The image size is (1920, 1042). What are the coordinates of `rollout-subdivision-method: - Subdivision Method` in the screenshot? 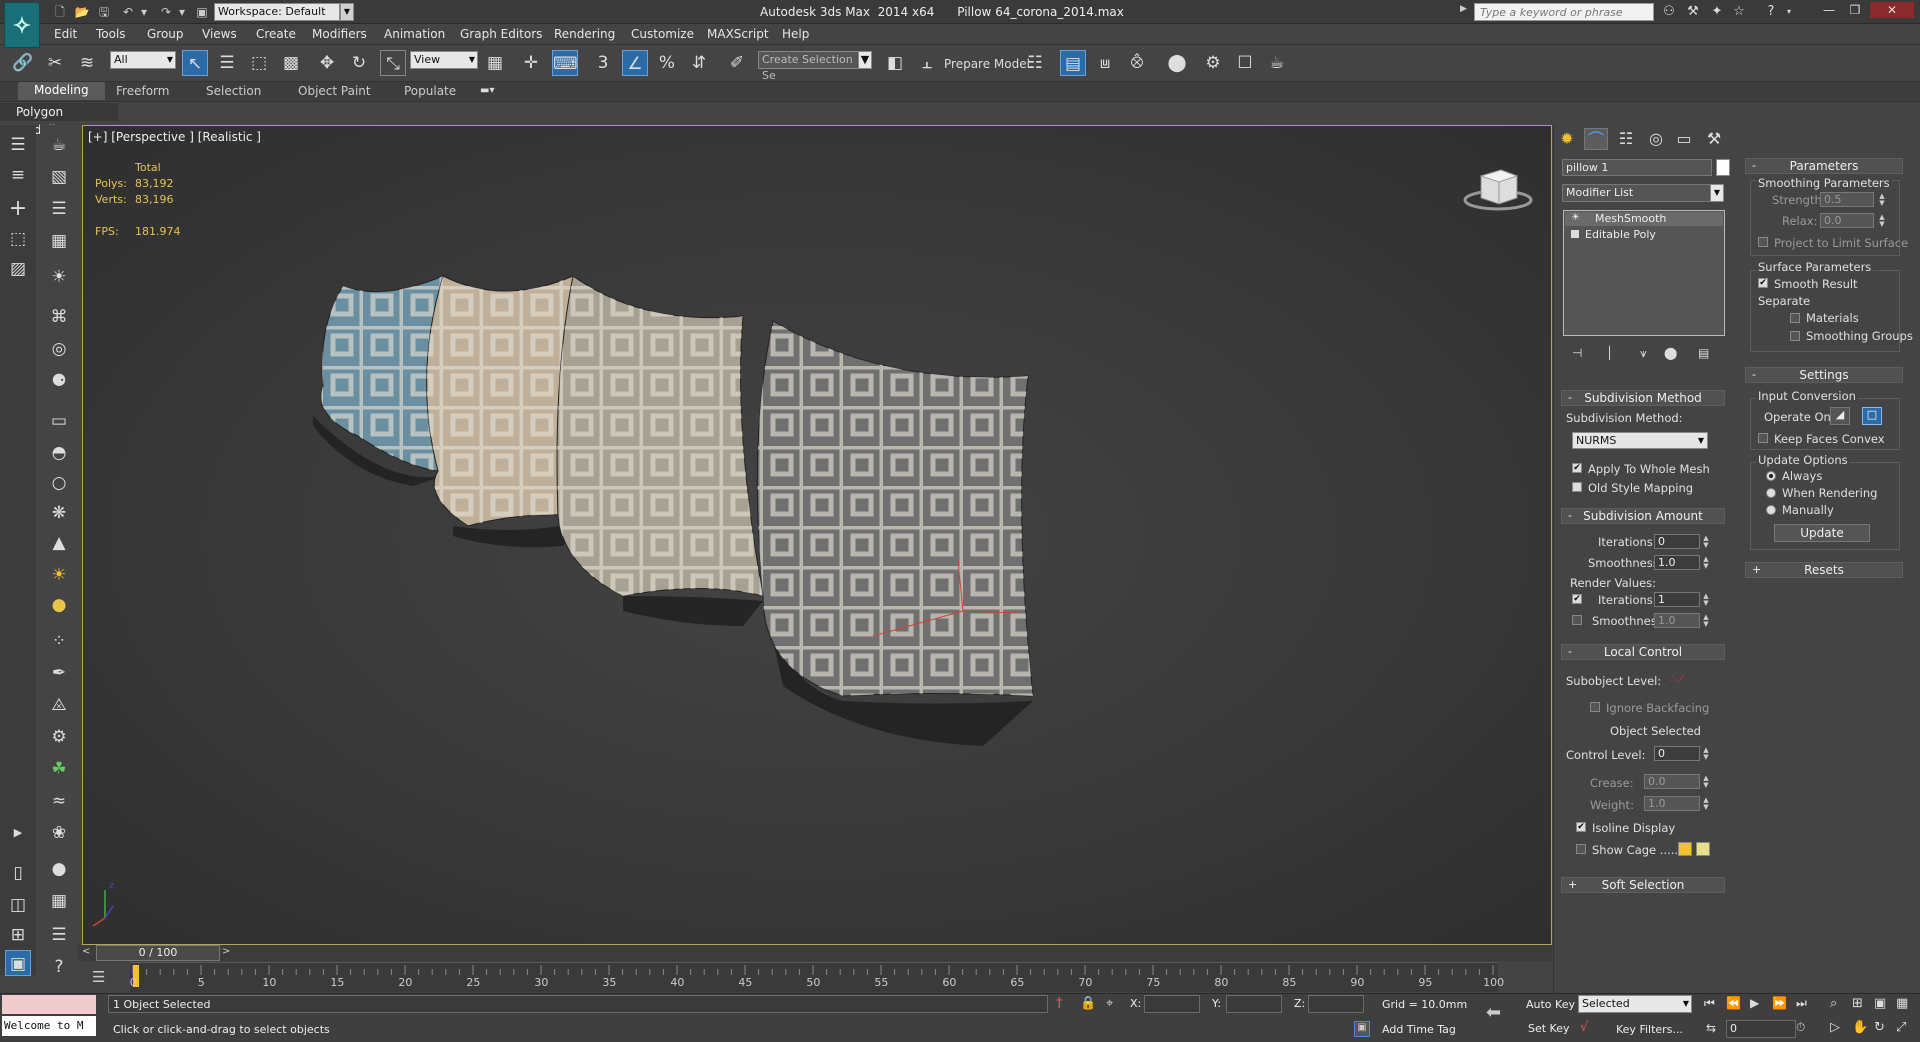 It's located at (1643, 398).